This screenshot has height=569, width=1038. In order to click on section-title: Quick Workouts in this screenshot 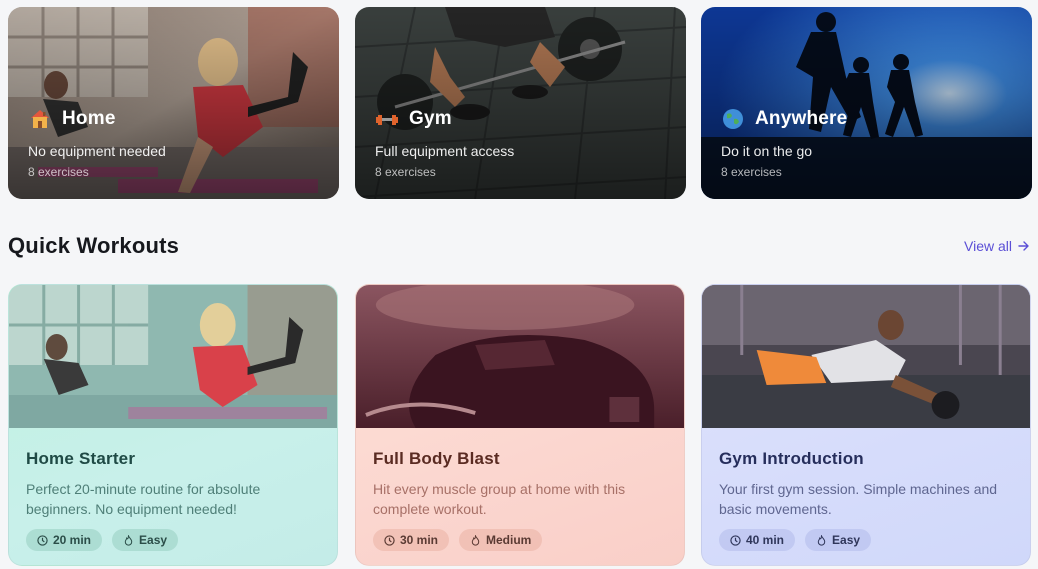, I will do `click(94, 245)`.